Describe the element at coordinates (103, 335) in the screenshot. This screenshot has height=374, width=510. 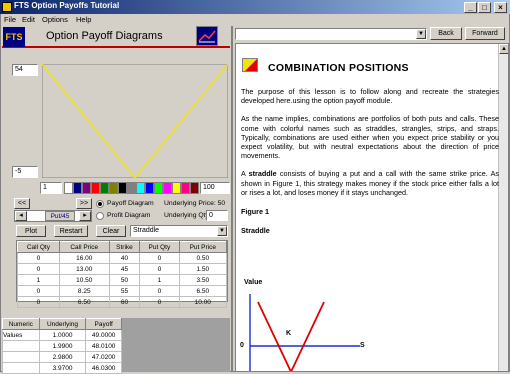
I see `table-cell: 49.0000` at that location.